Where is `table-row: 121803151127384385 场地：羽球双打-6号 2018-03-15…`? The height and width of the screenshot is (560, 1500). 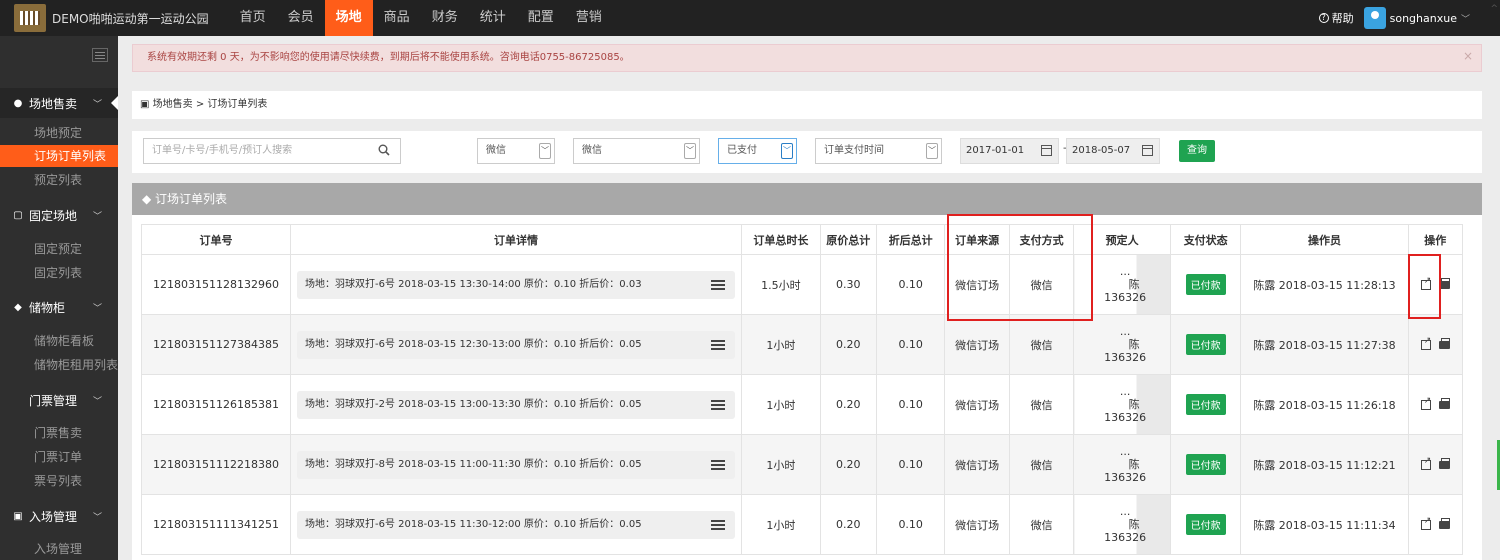 table-row: 121803151127384385 场地：羽球双打-6号 2018-03-15… is located at coordinates (802, 344).